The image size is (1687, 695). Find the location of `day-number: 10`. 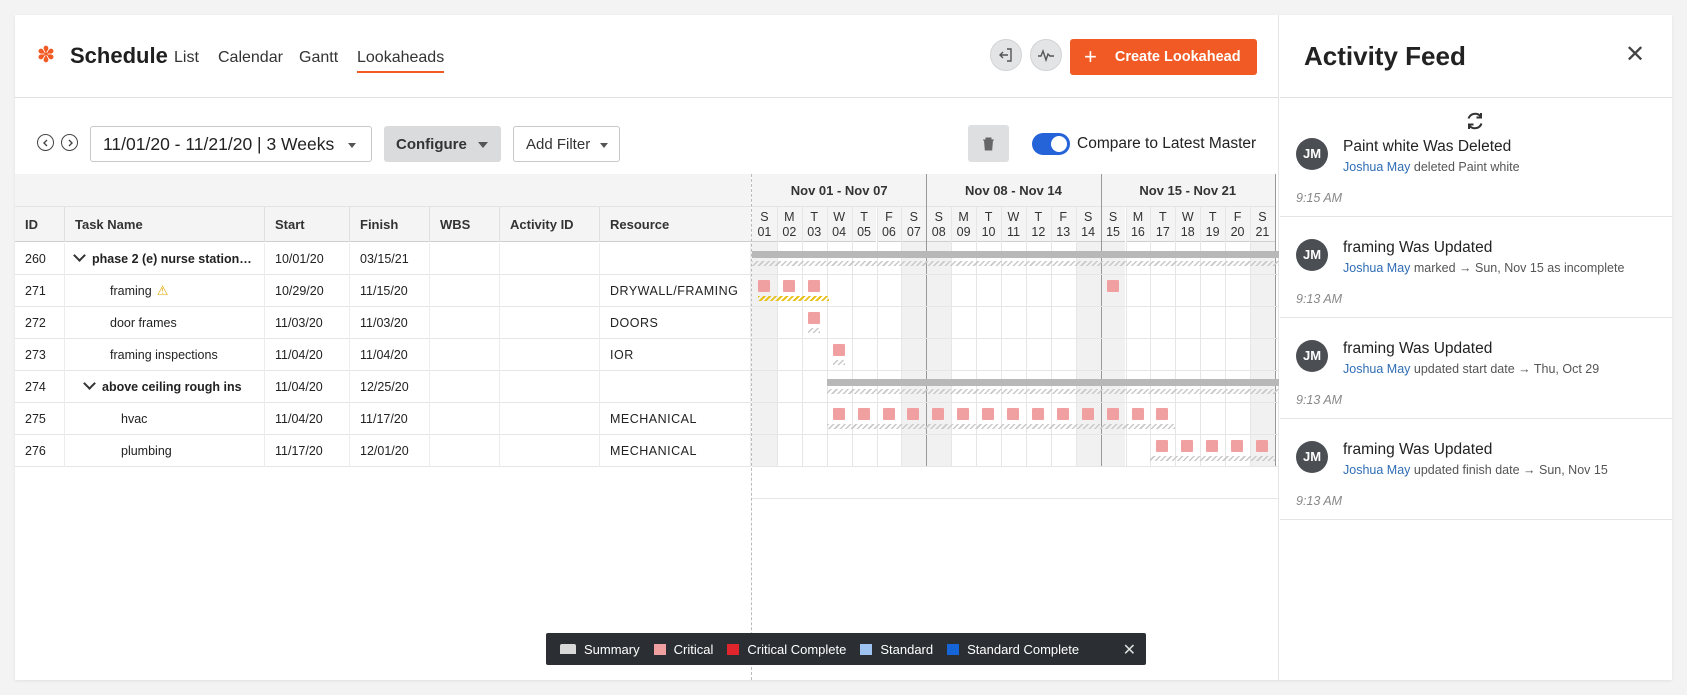

day-number: 10 is located at coordinates (988, 232).